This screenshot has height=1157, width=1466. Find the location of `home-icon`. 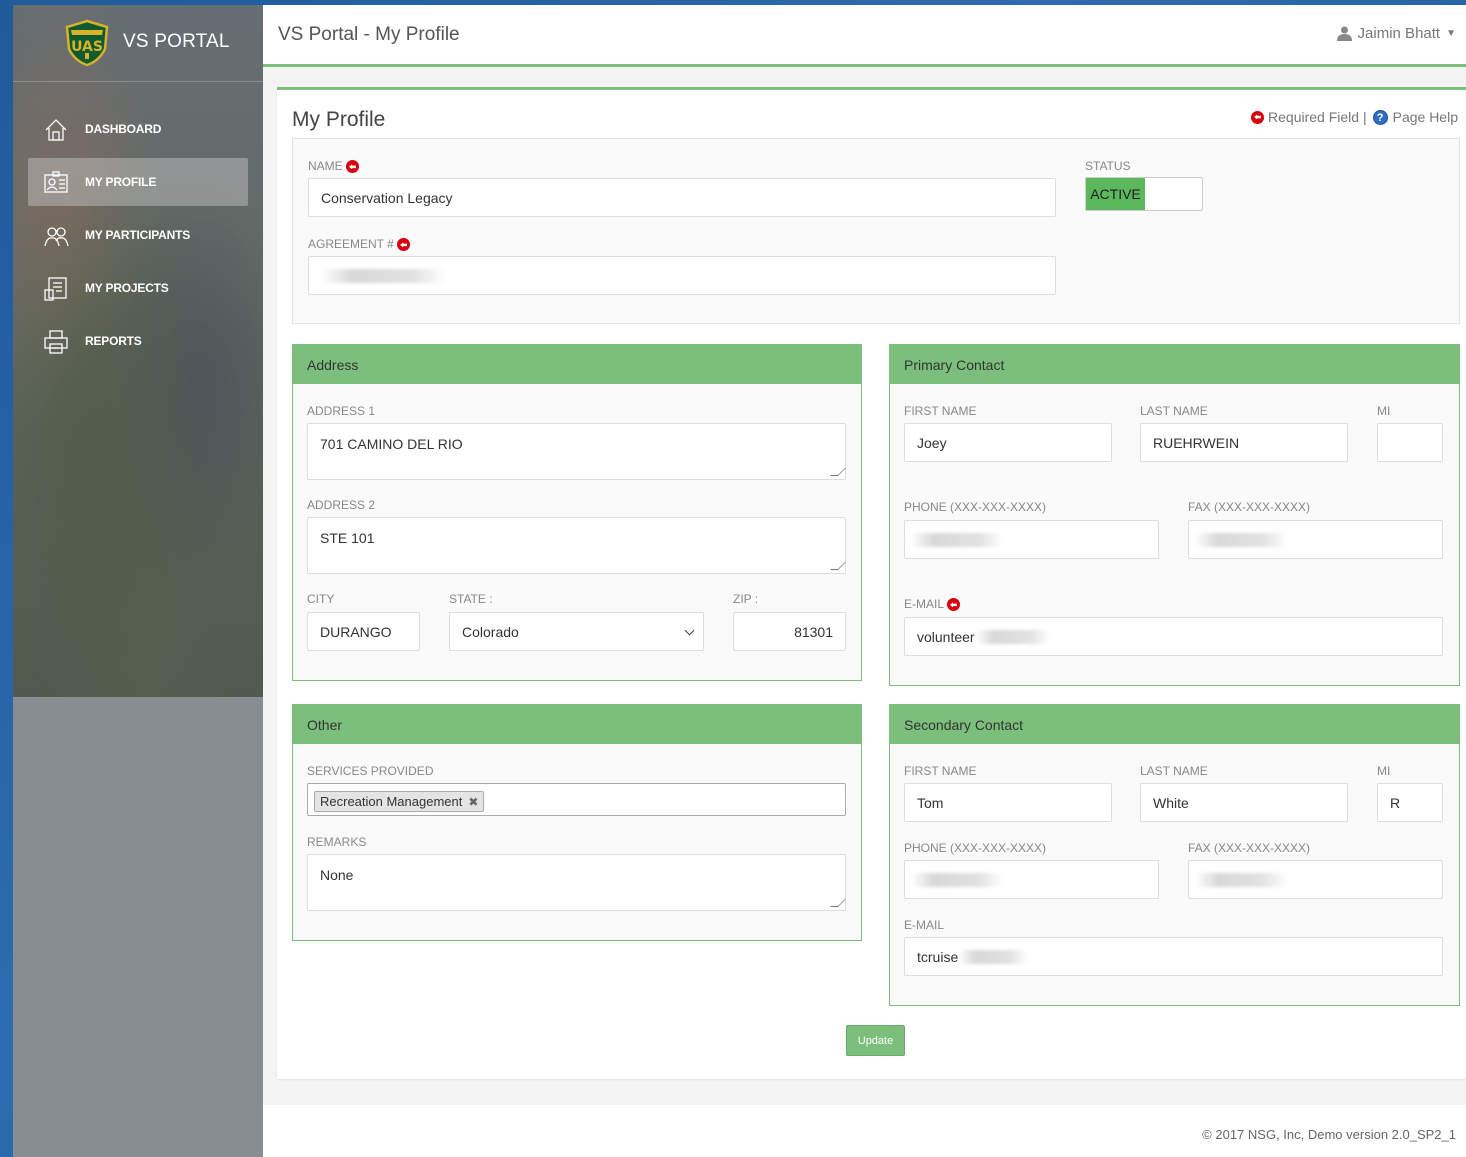

home-icon is located at coordinates (56, 130).